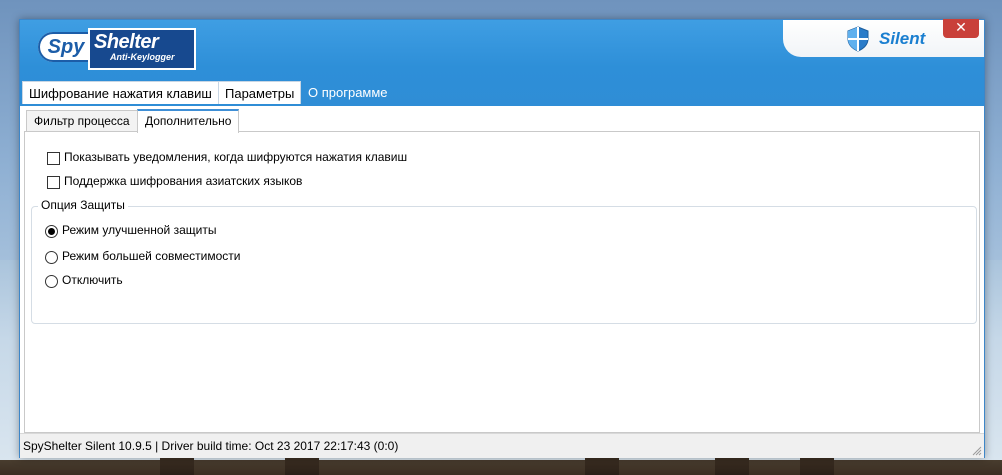 The image size is (1002, 475). Describe the element at coordinates (51, 257) in the screenshot. I see `radio-compatibility` at that location.